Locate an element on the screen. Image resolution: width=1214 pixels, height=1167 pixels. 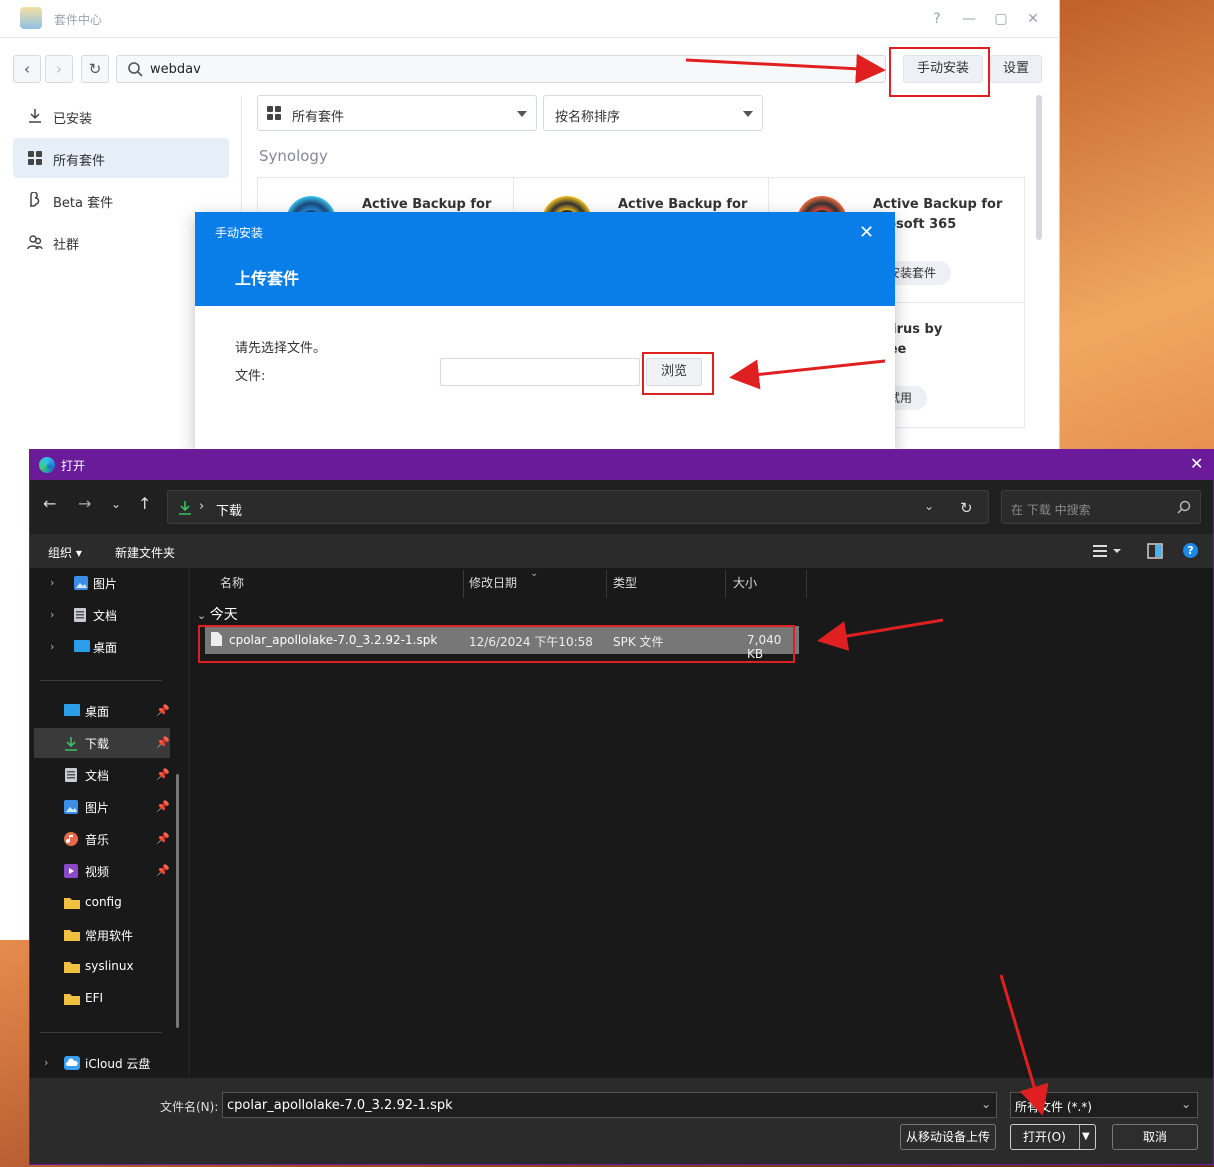
dialog-title: 打开 is located at coordinates (73, 466).